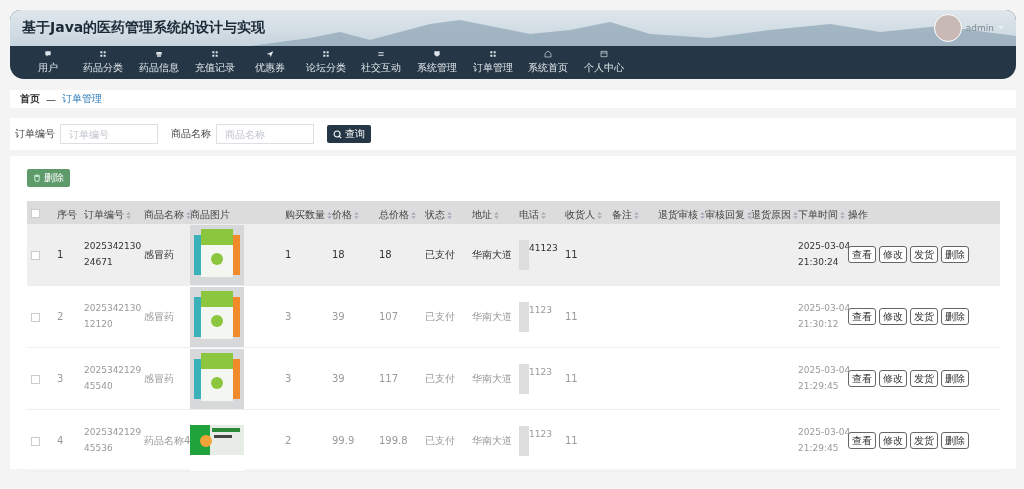  Describe the element at coordinates (349, 134) in the screenshot. I see `search-button: 查询` at that location.